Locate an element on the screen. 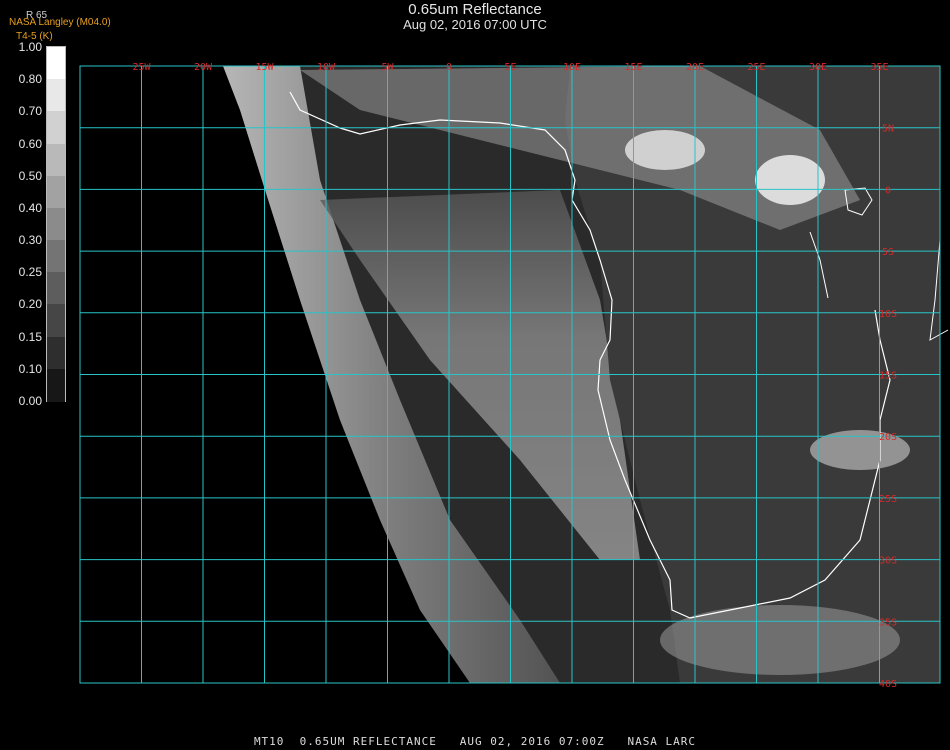  latitude-label: 35S is located at coordinates (888, 622).